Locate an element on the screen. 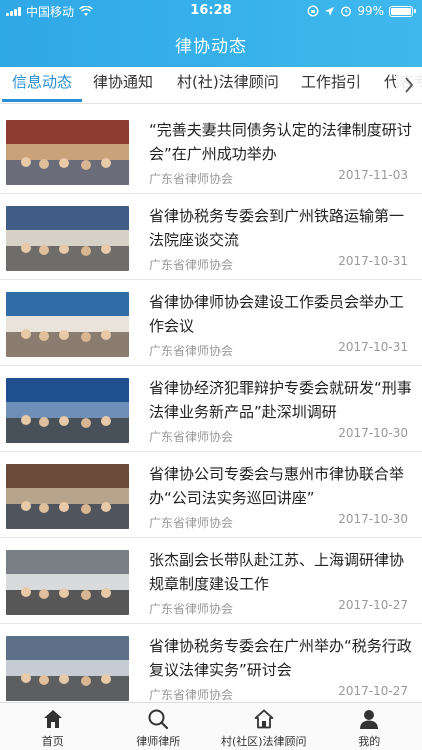 The height and width of the screenshot is (750, 422). news-item: 省律协税务专委会到广州铁路运输第一法院座谈交流广东省律师协会 2017-10-31 is located at coordinates (211, 237).